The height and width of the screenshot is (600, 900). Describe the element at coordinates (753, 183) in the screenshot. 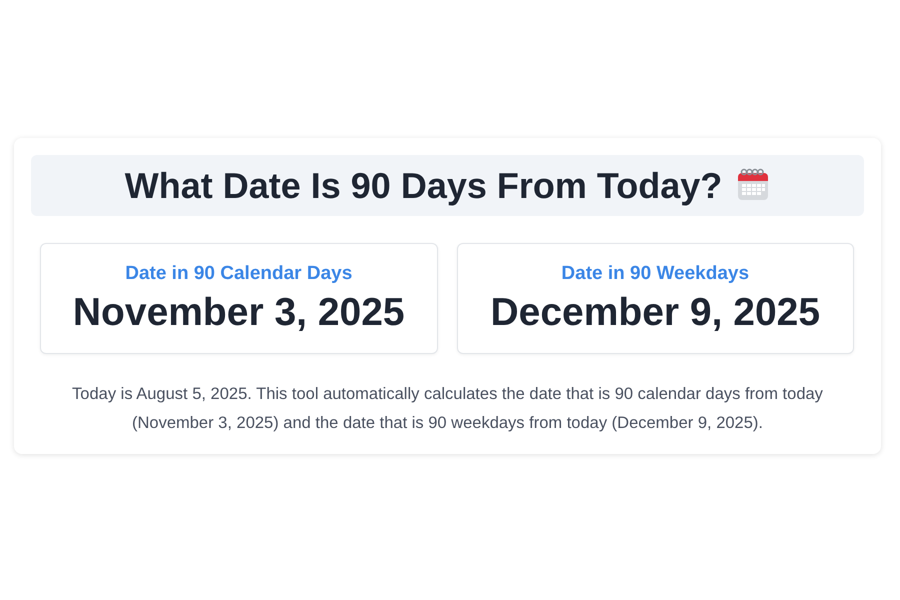

I see `calendar-icon` at that location.